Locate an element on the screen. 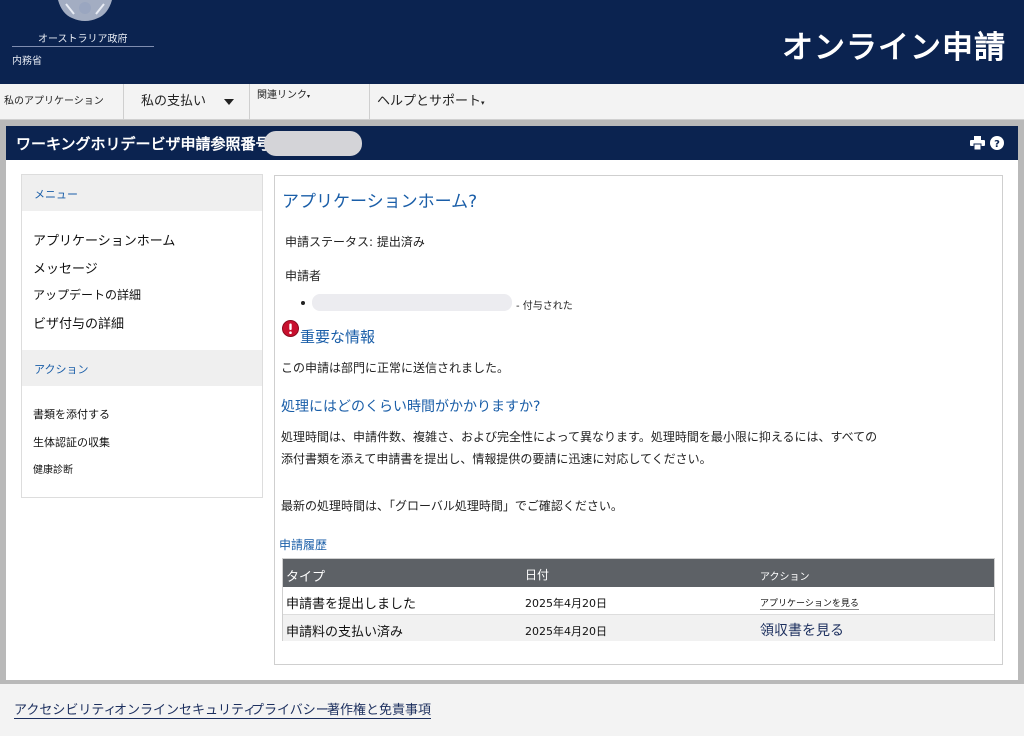 This screenshot has width=1024, height=736. processing-time-heading: 処理にはどのくらい時間がかかりますか? is located at coordinates (411, 407).